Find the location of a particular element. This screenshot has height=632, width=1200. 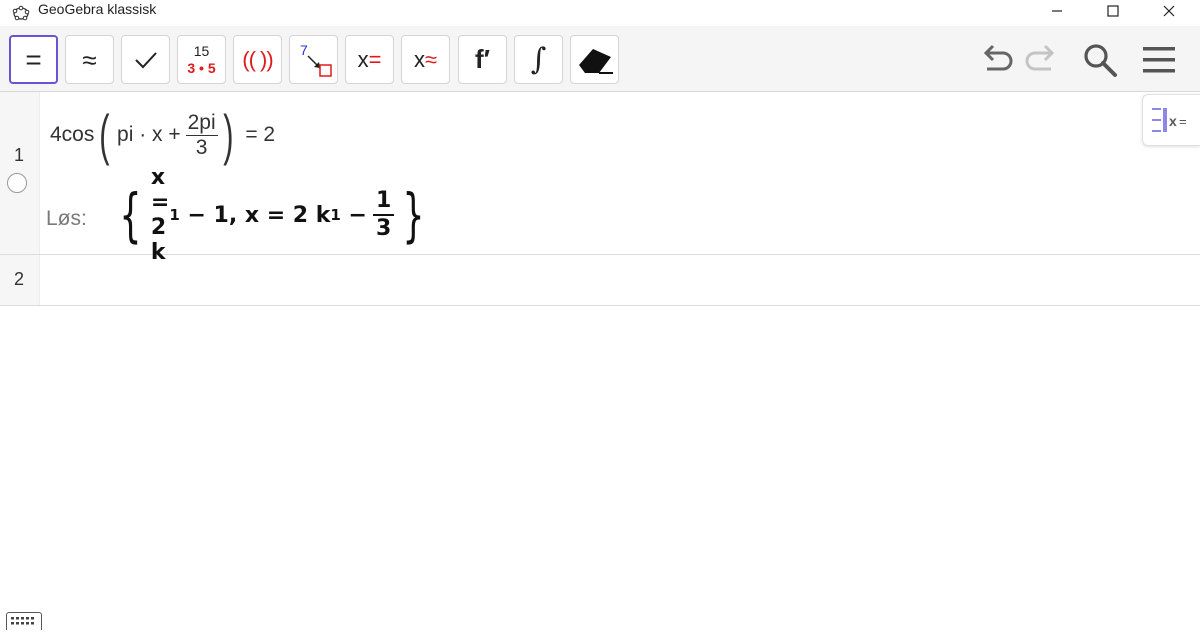

minimize-button is located at coordinates (1057, 11).